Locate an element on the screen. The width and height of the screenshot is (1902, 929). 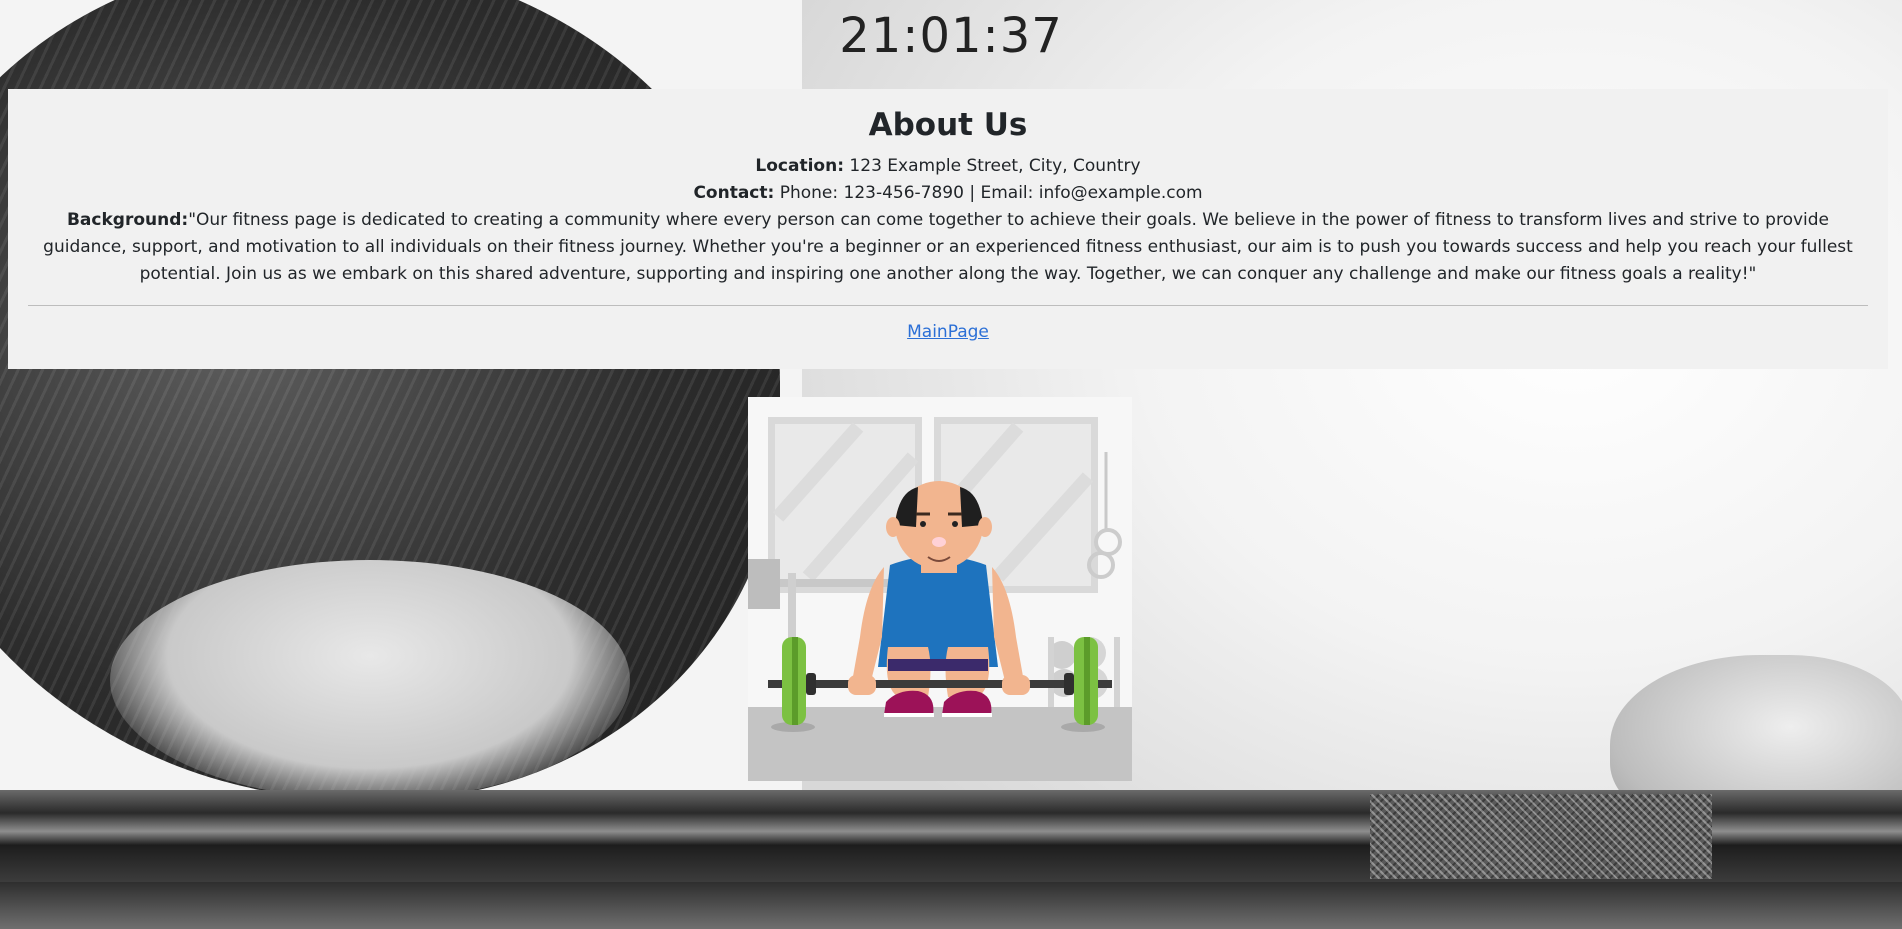
background-bottom is located at coordinates (951, 905).